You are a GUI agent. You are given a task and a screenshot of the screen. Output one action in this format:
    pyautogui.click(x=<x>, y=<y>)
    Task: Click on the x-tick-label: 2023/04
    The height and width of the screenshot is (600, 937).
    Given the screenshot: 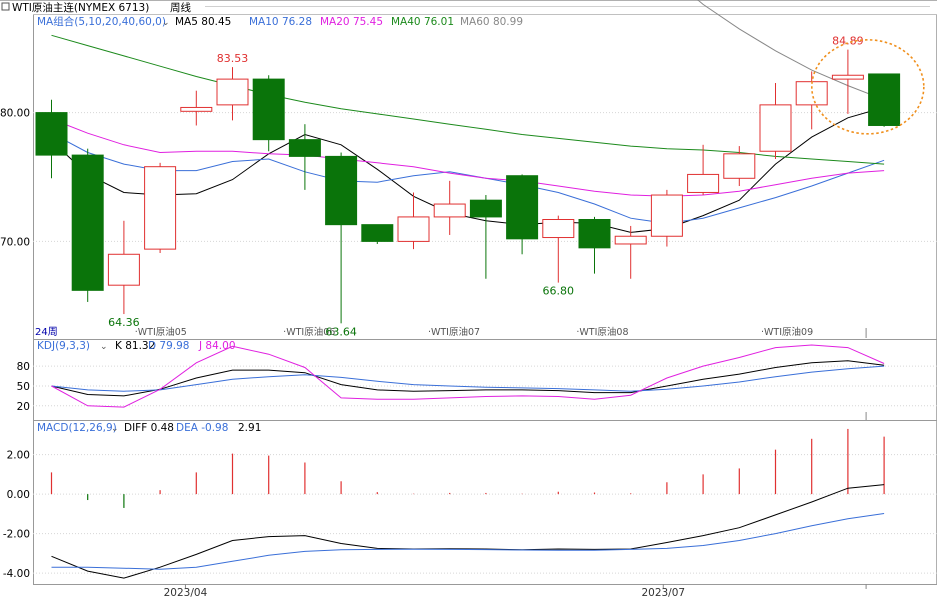 What is the action you would take?
    pyautogui.click(x=186, y=593)
    